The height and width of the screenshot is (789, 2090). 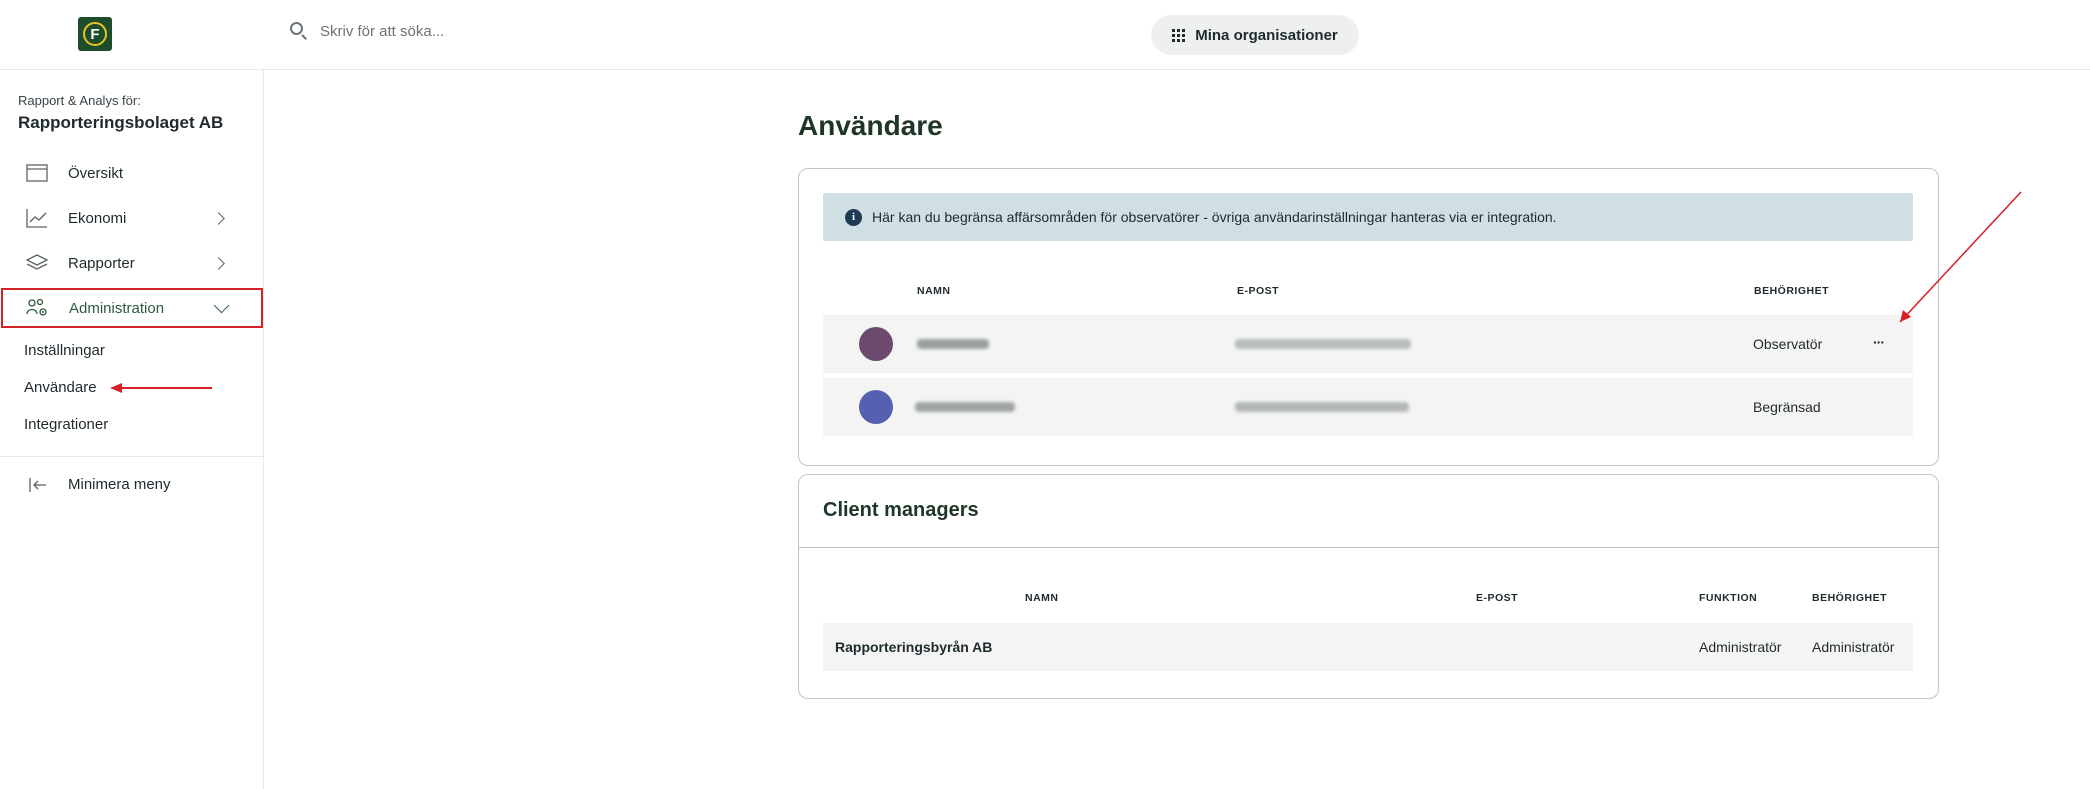 I want to click on sidebar-item-label: Administration, so click(x=117, y=308).